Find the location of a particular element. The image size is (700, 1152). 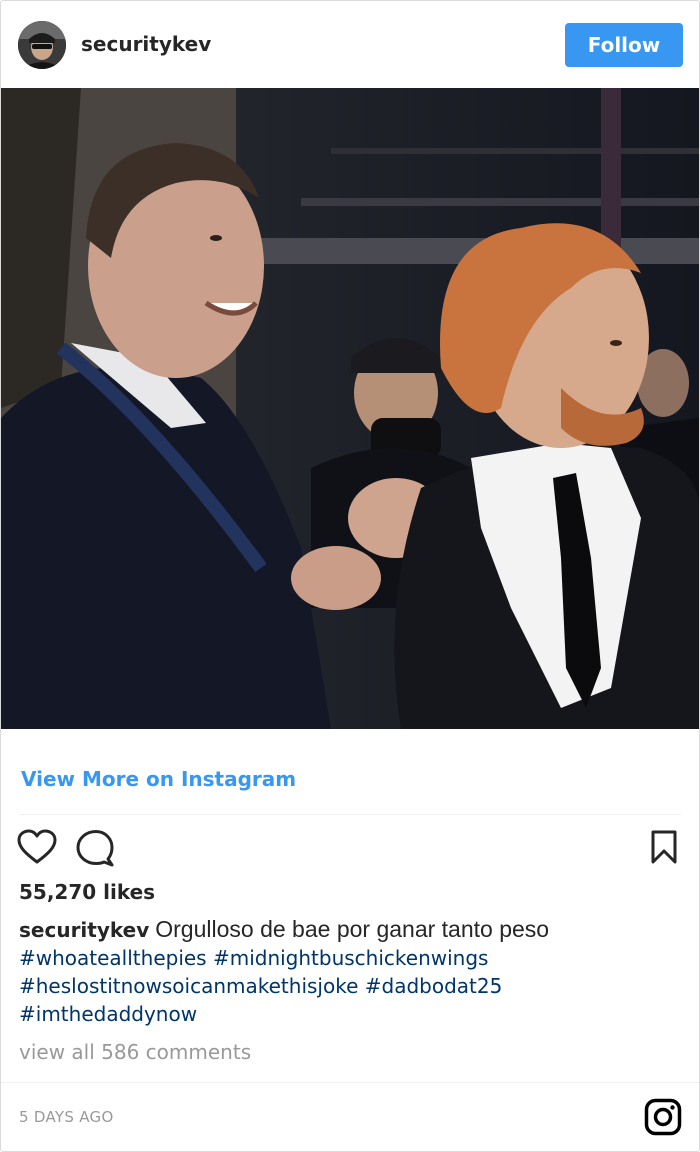

heart-icon is located at coordinates (37, 848).